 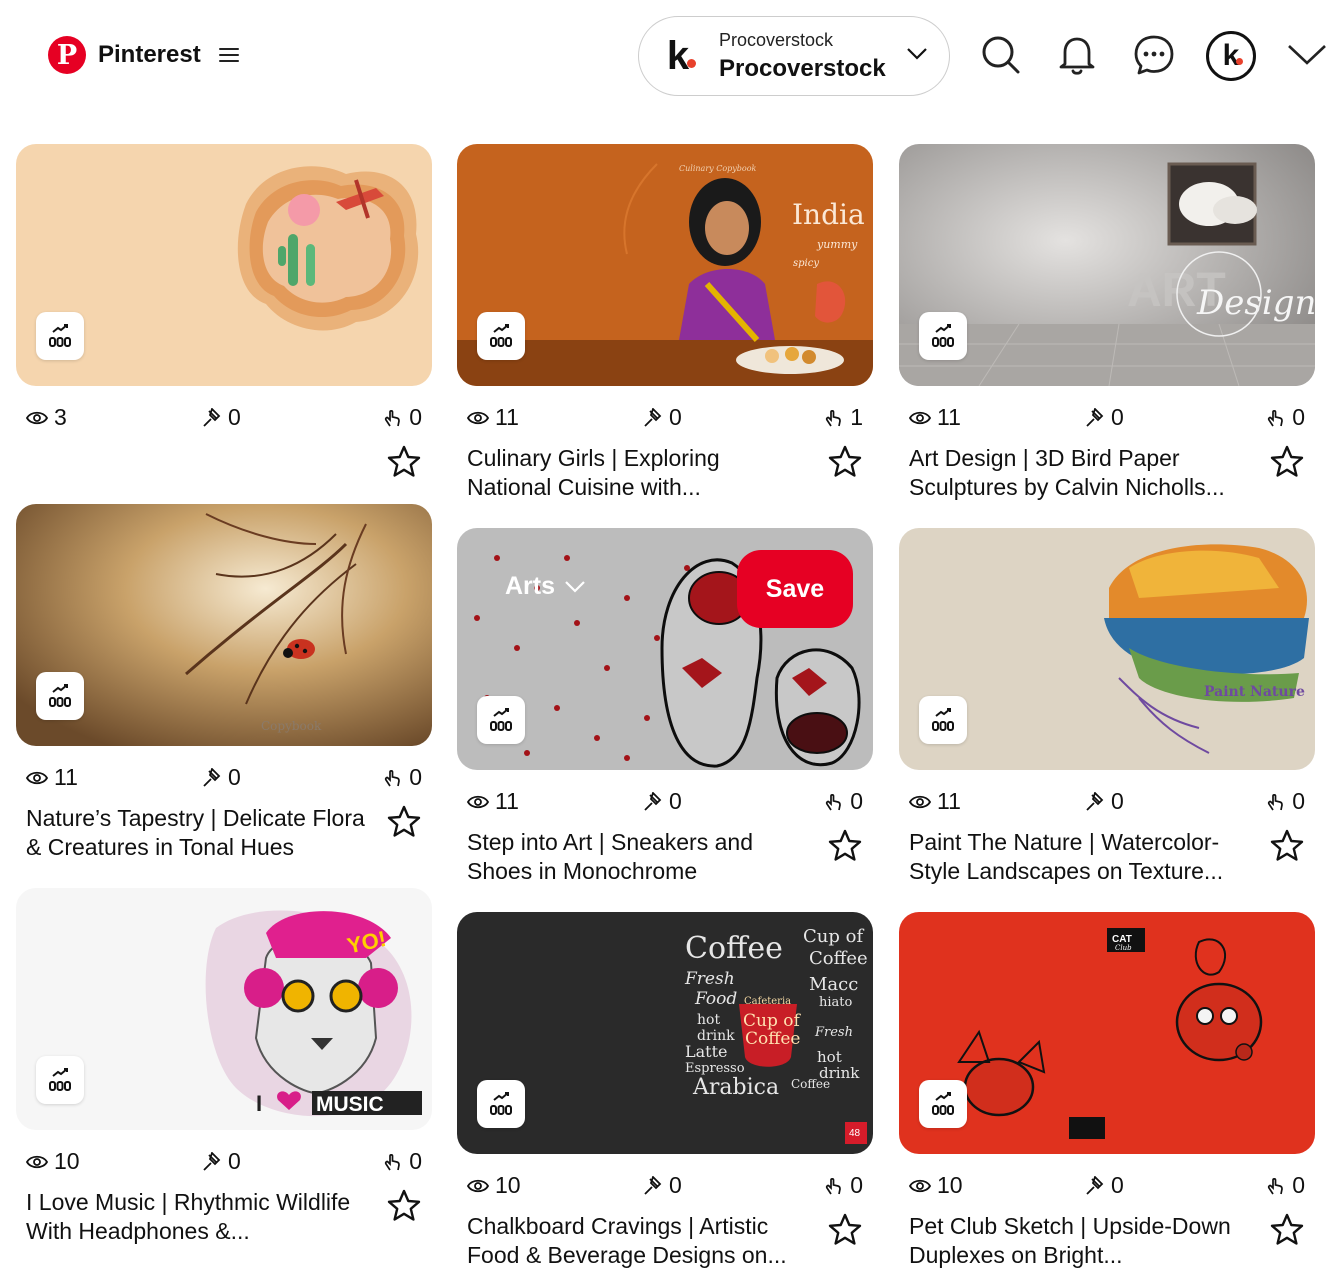 What do you see at coordinates (1107, 649) in the screenshot?
I see `pin-image: Paint Nature` at bounding box center [1107, 649].